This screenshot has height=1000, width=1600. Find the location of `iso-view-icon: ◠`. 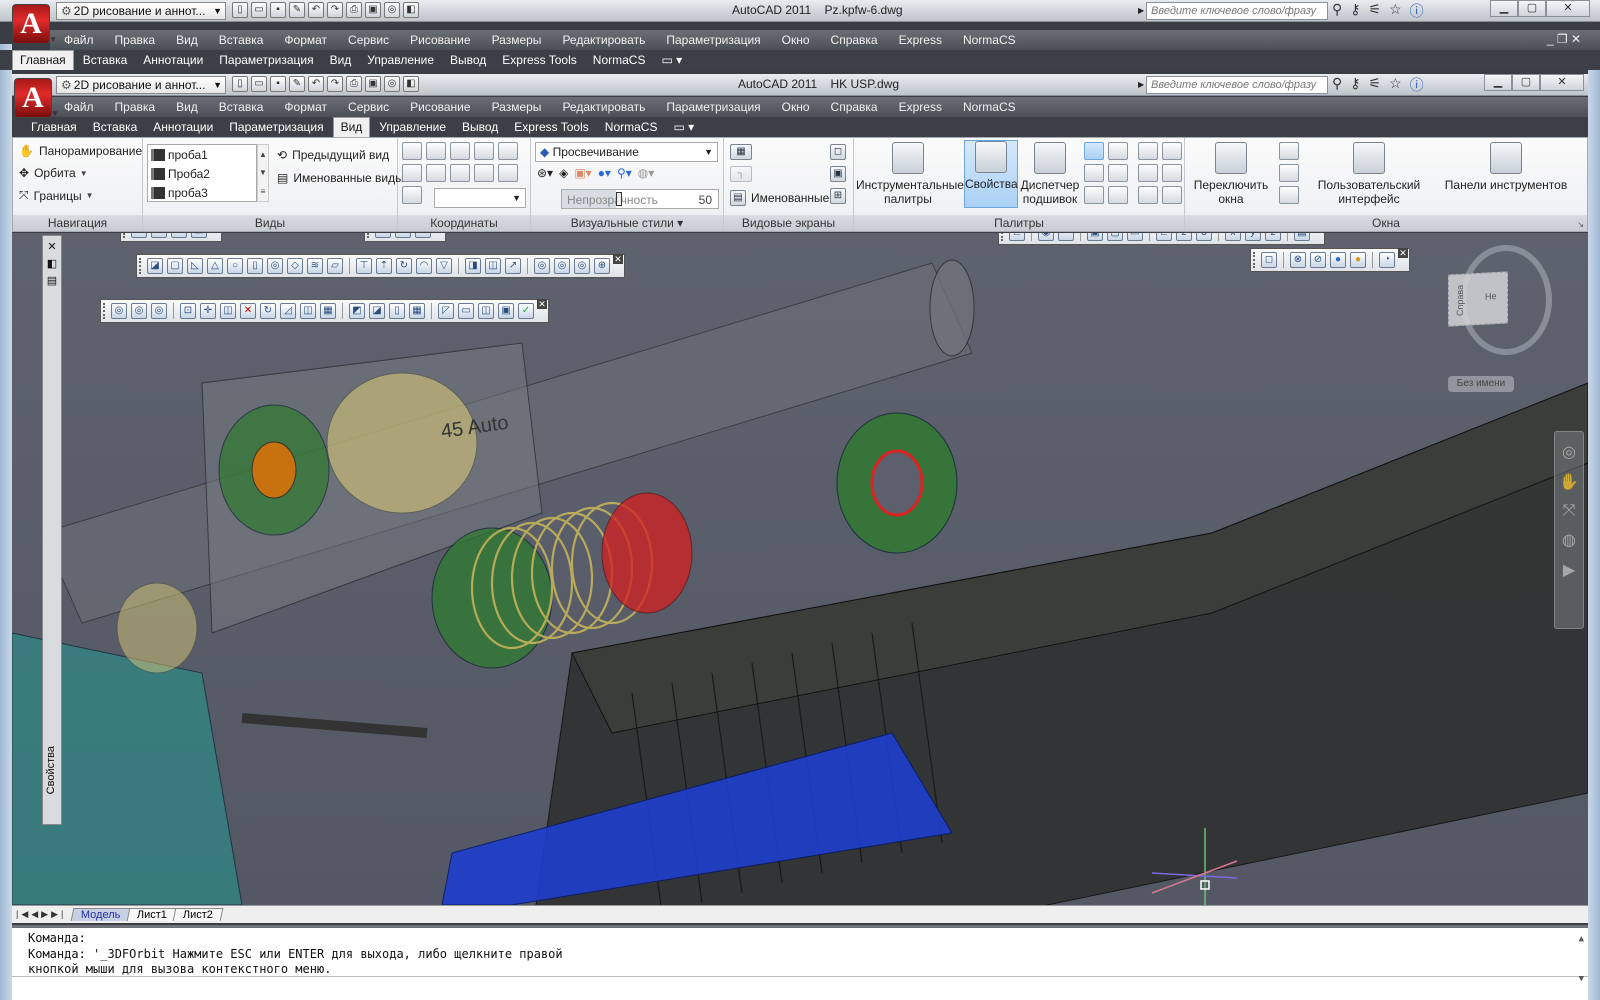

iso-view-icon: ◠ is located at coordinates (179, 235).